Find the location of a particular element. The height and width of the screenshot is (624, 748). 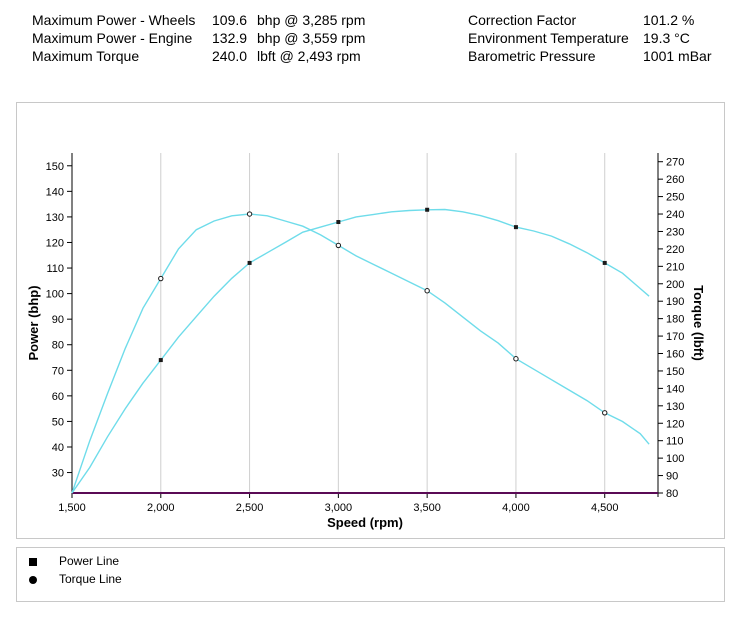

stat-value: 132.9 is located at coordinates (230, 38).